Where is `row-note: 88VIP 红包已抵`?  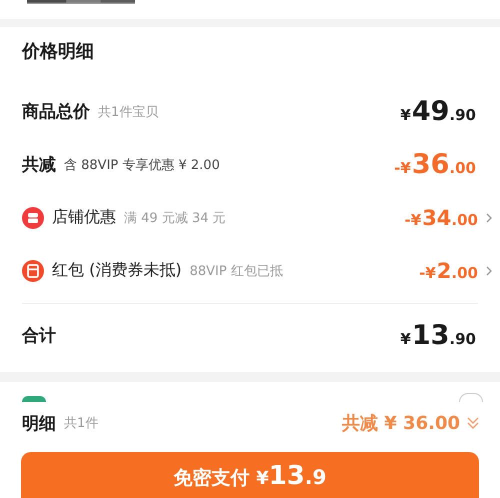 row-note: 88VIP 红包已抵 is located at coordinates (236, 271).